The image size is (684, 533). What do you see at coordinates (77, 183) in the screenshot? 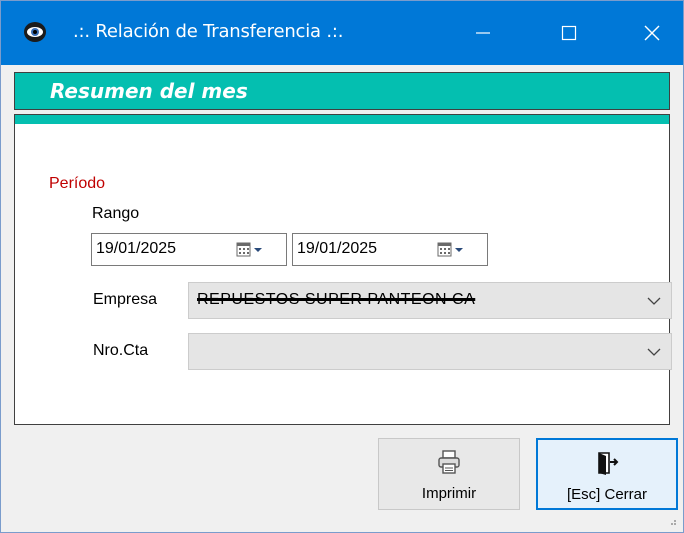
I see `period-label: Período` at bounding box center [77, 183].